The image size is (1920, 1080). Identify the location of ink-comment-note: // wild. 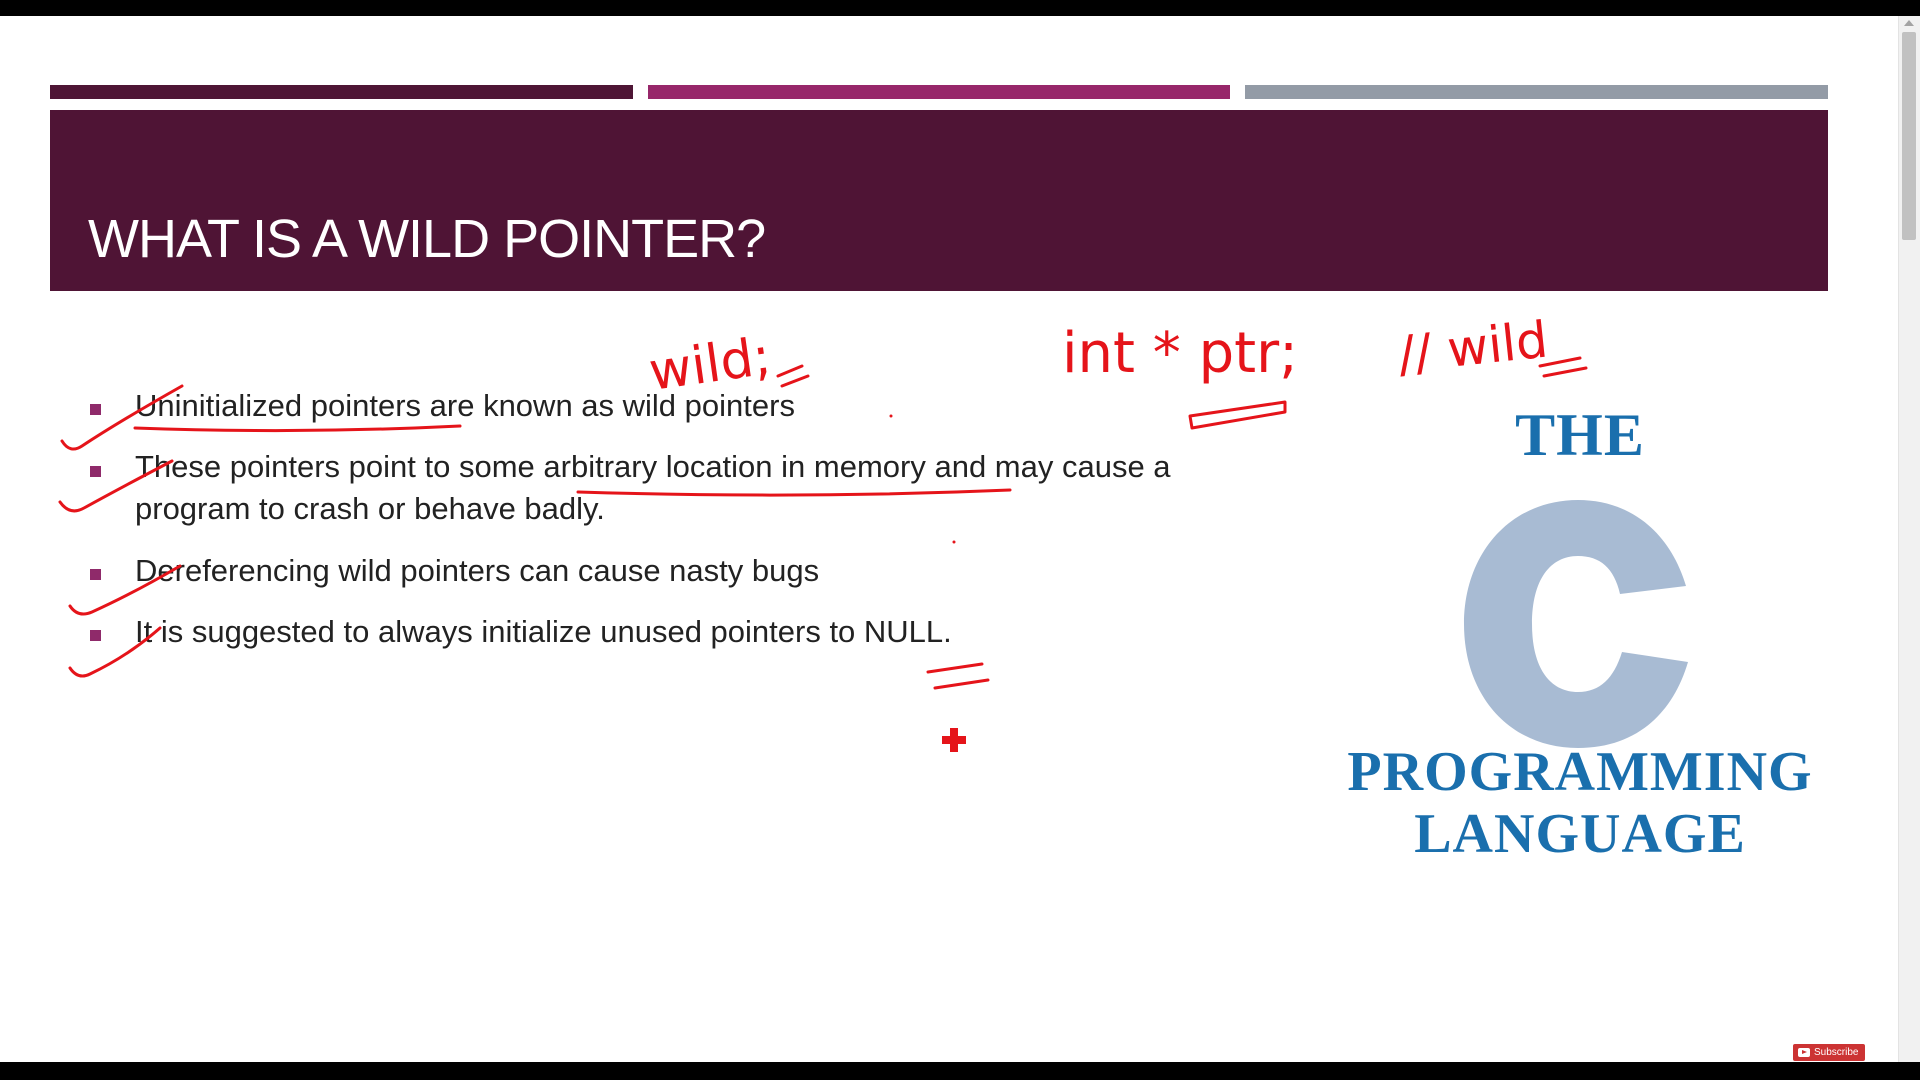
(1472, 347).